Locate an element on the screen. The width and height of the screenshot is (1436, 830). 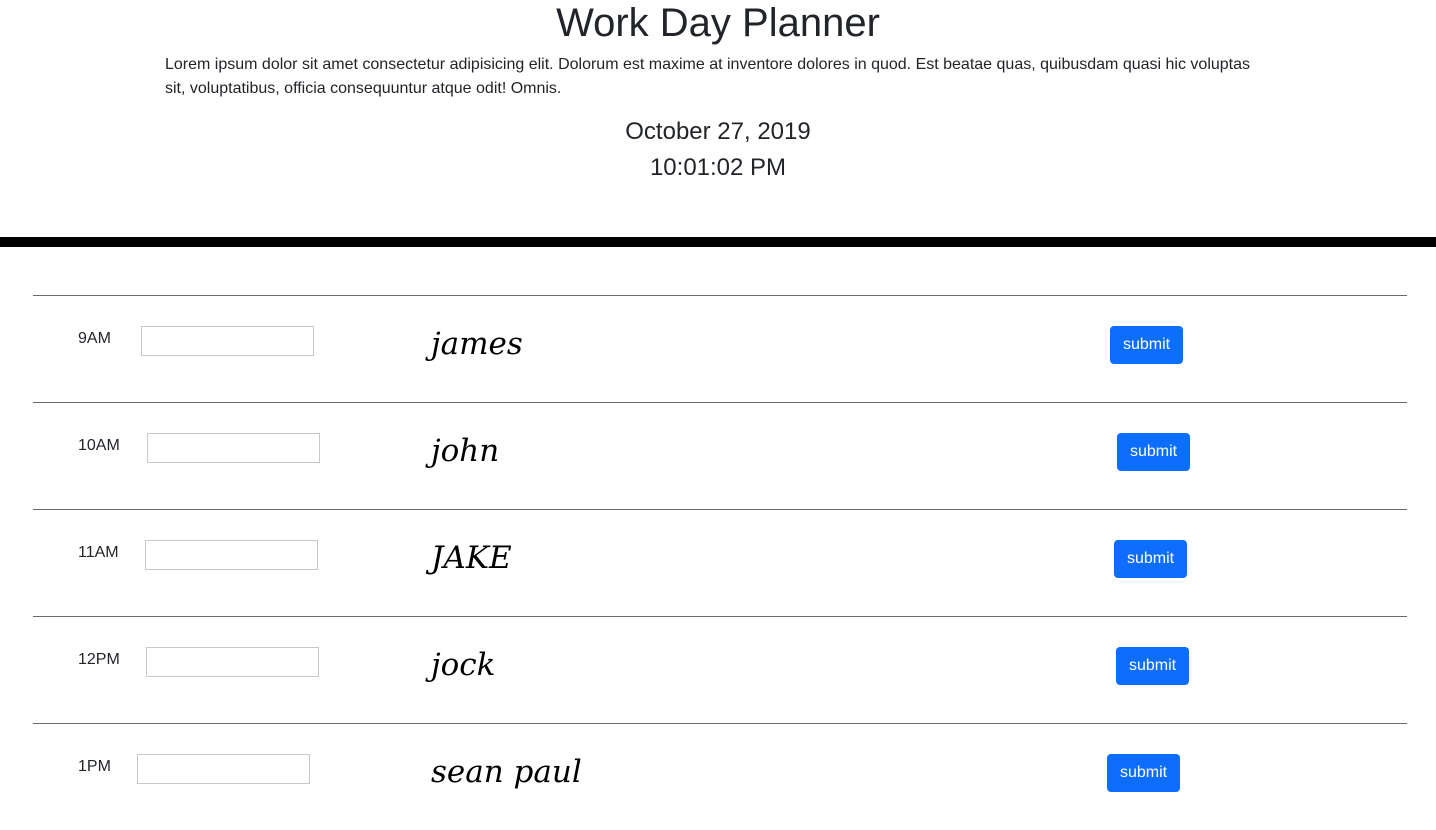
hour-label: 9AM is located at coordinates (94, 338).